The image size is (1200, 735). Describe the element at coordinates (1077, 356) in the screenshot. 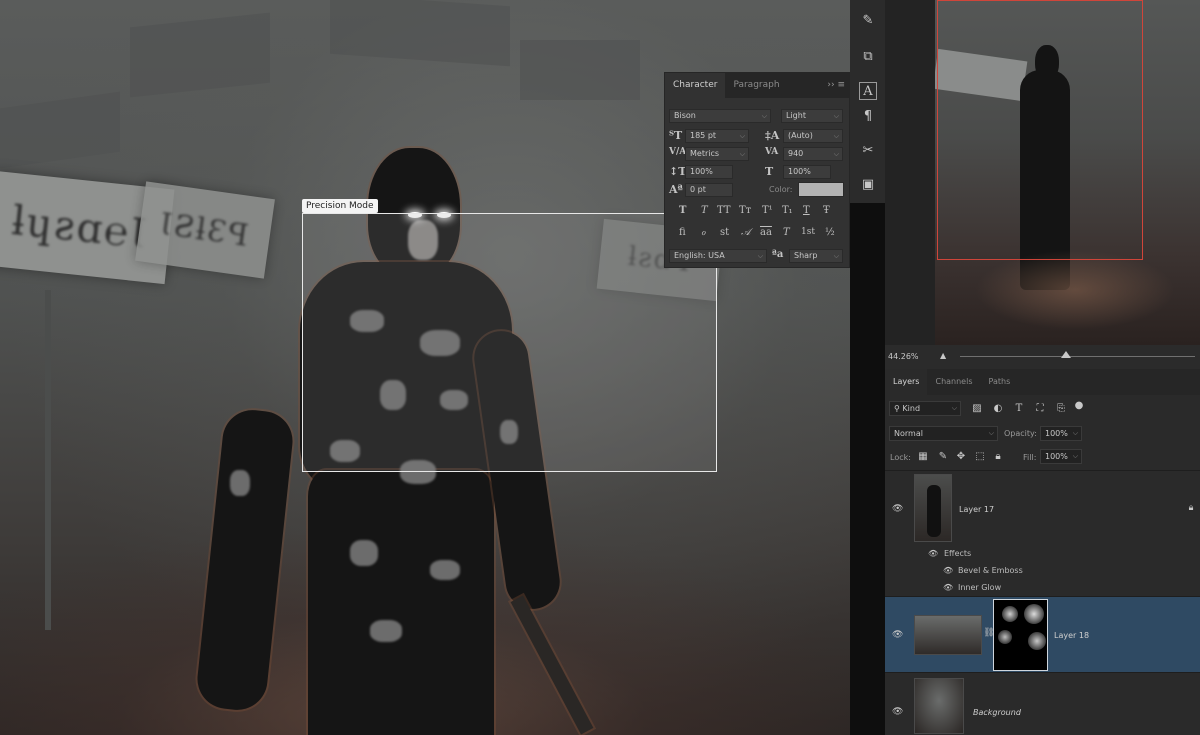

I see `zoom-slider-track` at that location.